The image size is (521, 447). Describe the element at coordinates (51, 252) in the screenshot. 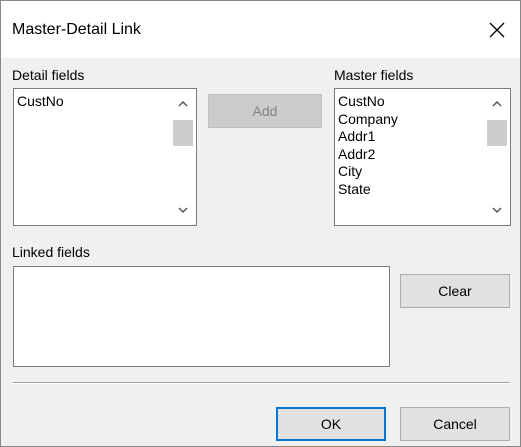

I see `linked-fields-label: Linked fields` at that location.